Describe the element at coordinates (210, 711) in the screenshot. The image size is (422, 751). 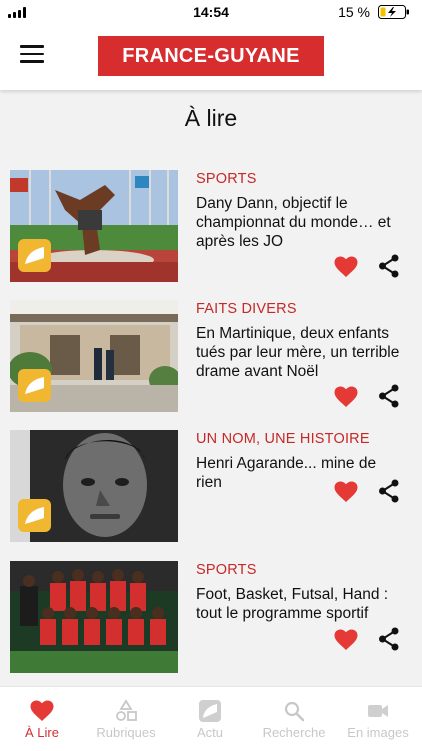
I see `news-icon` at that location.